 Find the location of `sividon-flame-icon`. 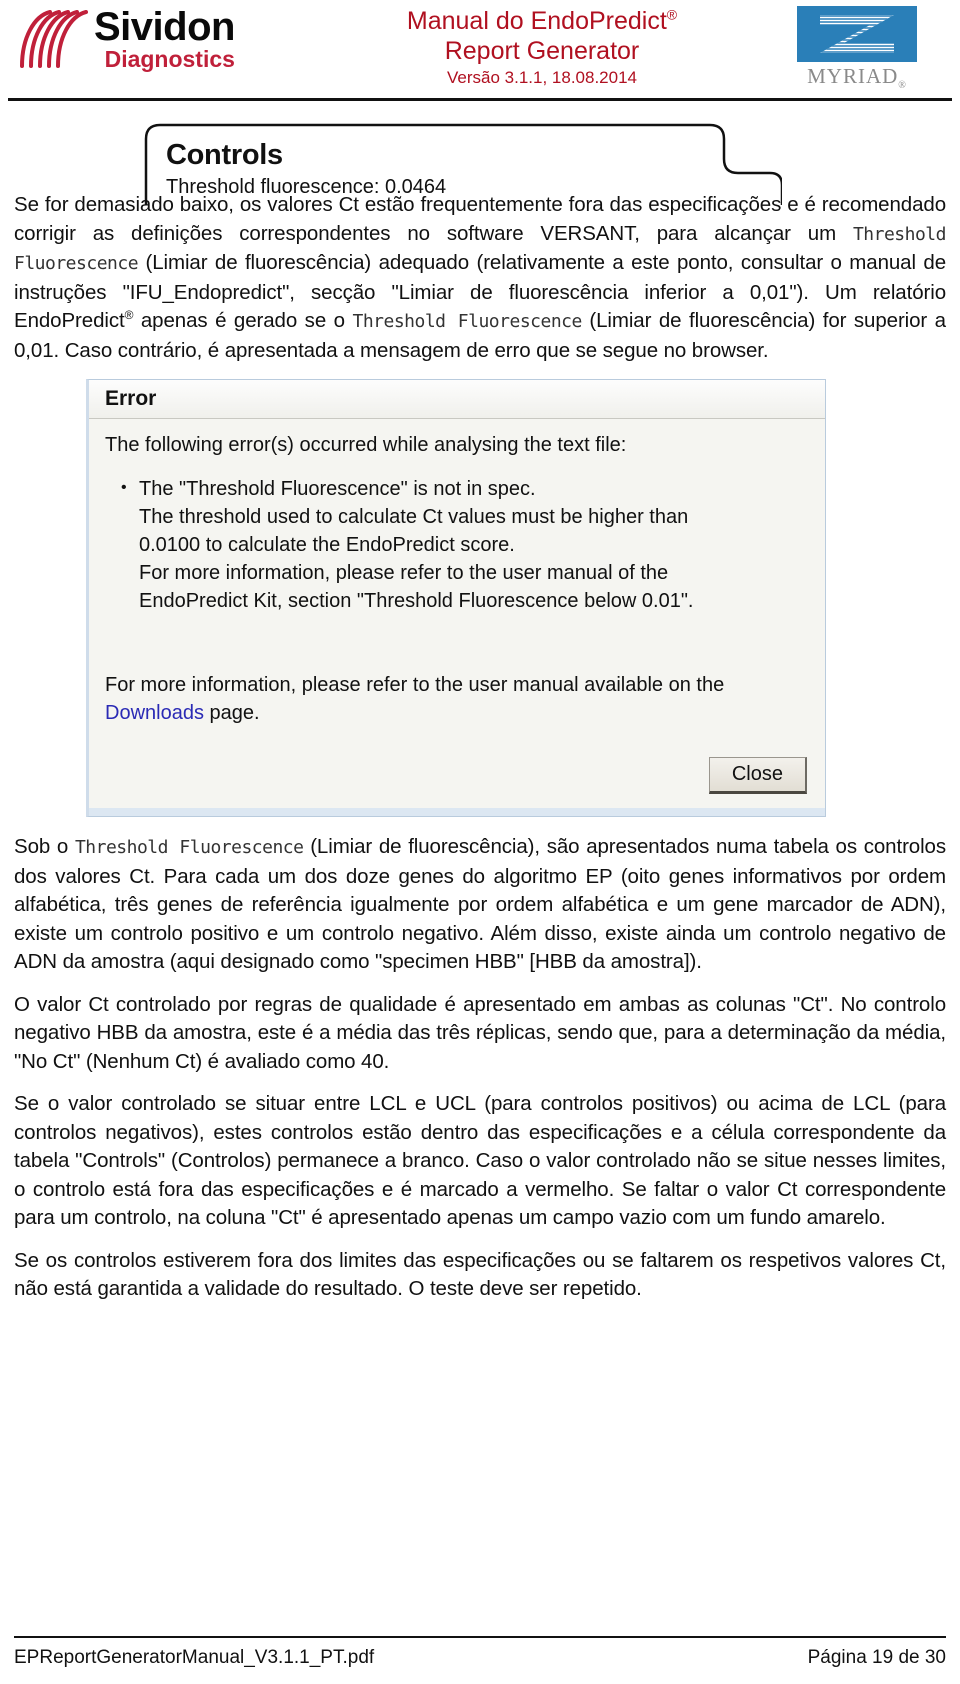

sividon-flame-icon is located at coordinates (51, 39).